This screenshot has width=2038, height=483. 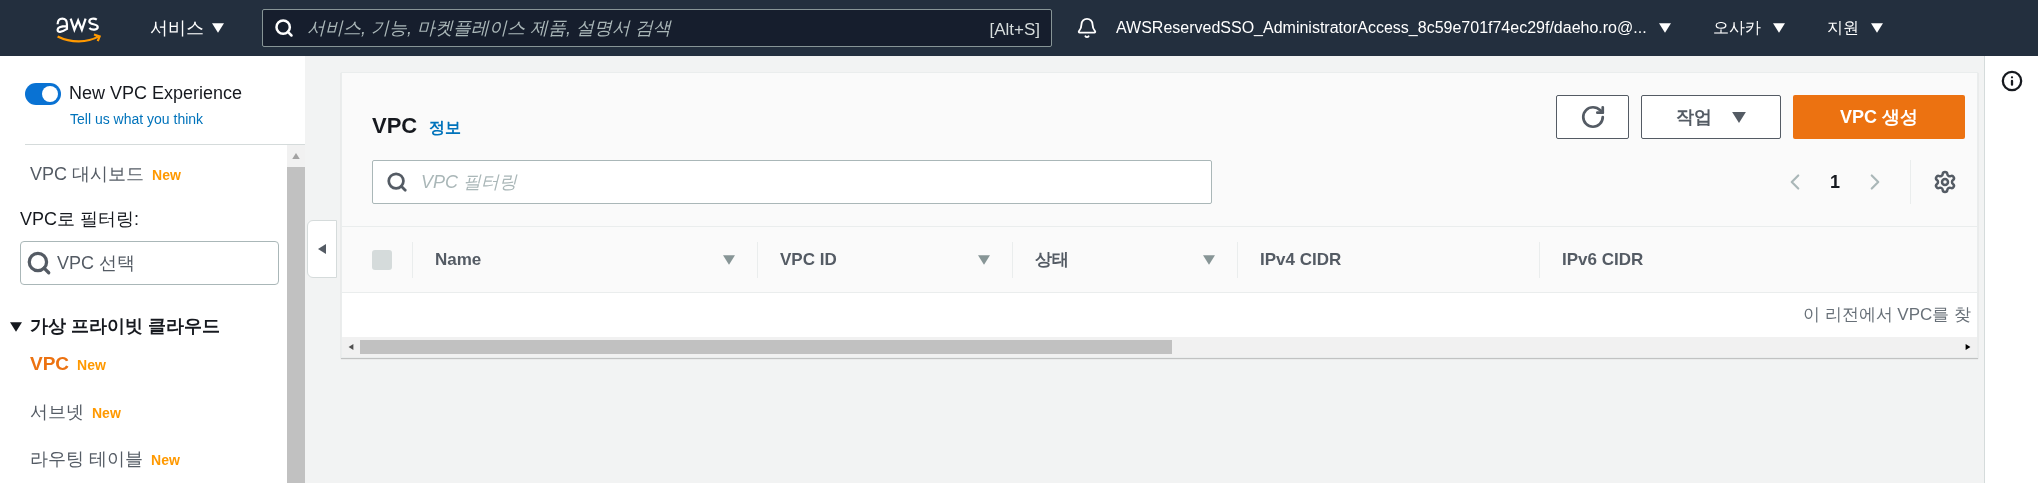 What do you see at coordinates (87, 174) in the screenshot?
I see `nav-link: VPC 대시보드` at bounding box center [87, 174].